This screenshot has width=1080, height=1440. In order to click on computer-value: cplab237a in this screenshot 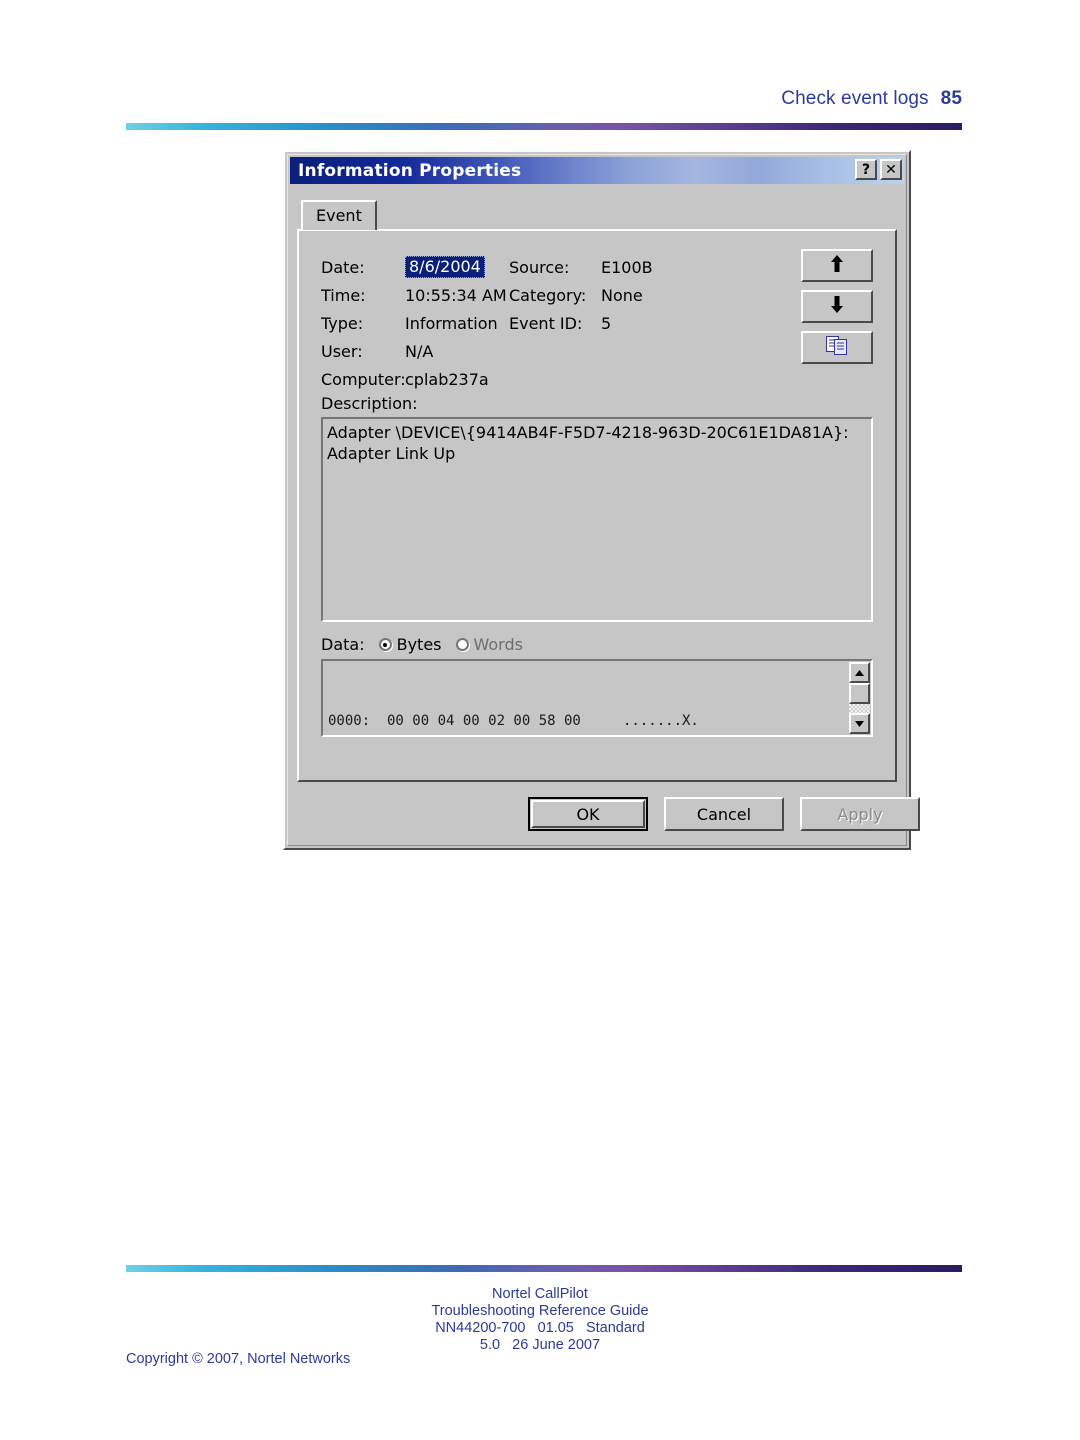, I will do `click(457, 379)`.